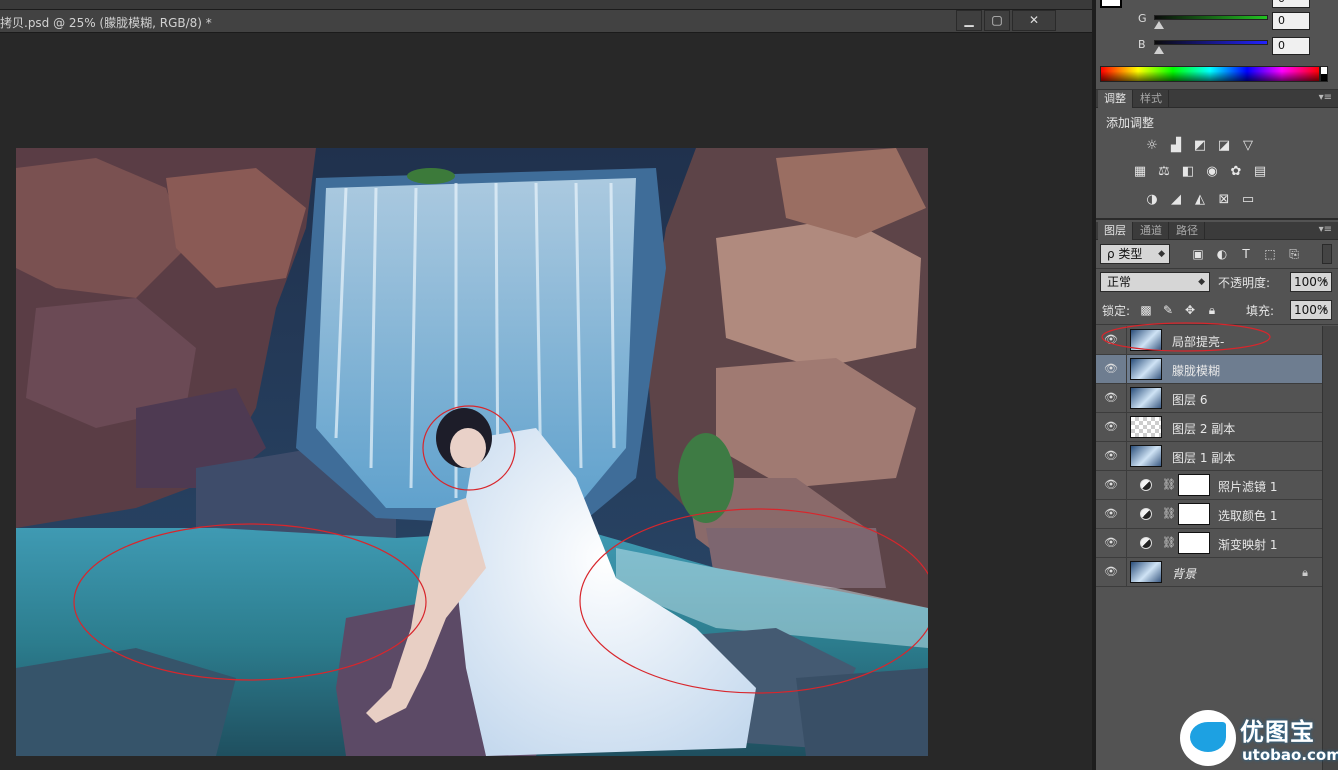 The height and width of the screenshot is (770, 1338). Describe the element at coordinates (1190, 310) in the screenshot. I see `lock-position-icon: ✥` at that location.